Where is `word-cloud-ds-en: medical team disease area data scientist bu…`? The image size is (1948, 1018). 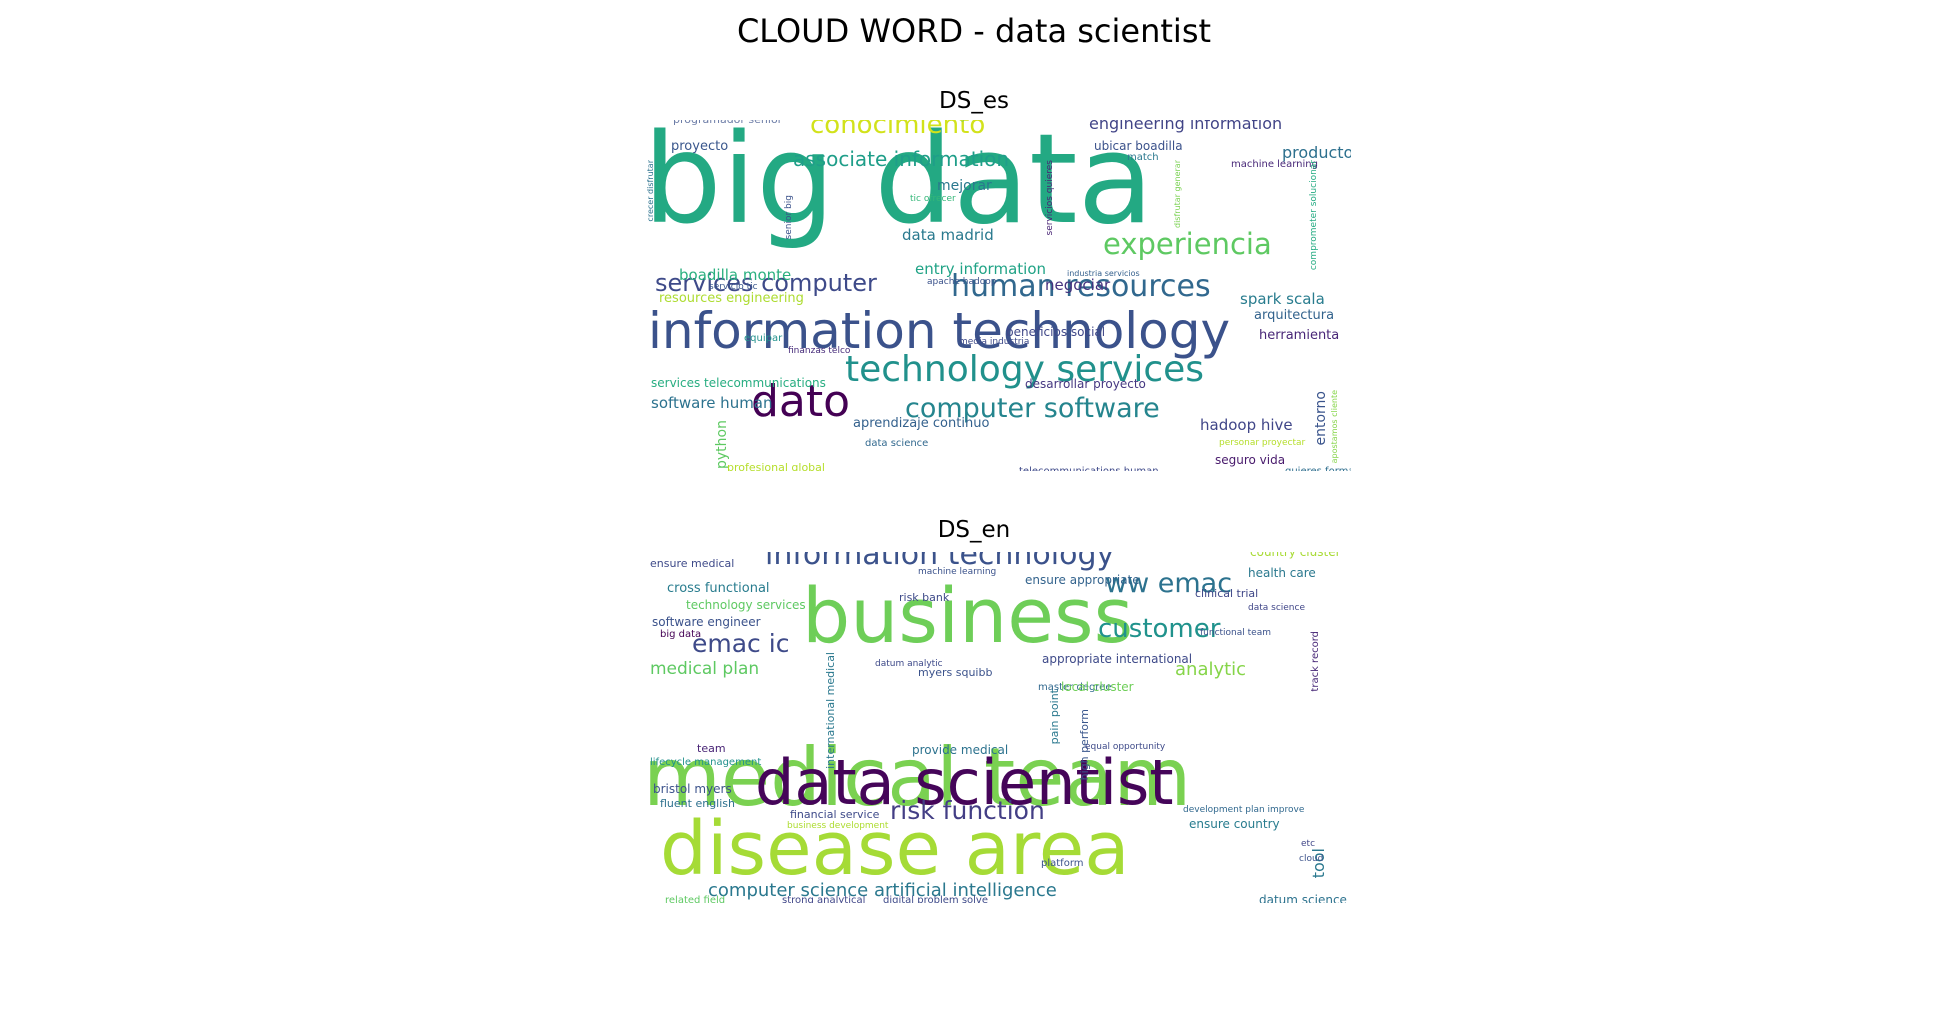
word-cloud-ds-en: medical team disease area data scientist bu… is located at coordinates (998, 727).